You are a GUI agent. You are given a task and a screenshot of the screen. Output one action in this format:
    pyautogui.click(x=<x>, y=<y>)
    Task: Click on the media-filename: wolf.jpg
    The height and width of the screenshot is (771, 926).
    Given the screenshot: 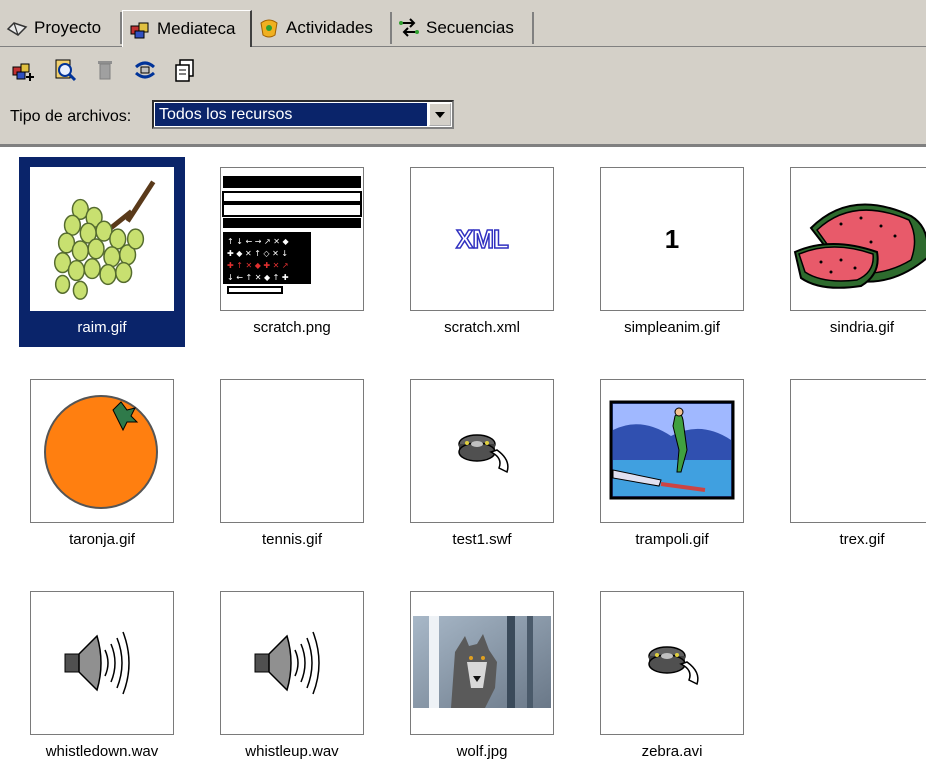 What is the action you would take?
    pyautogui.click(x=482, y=751)
    